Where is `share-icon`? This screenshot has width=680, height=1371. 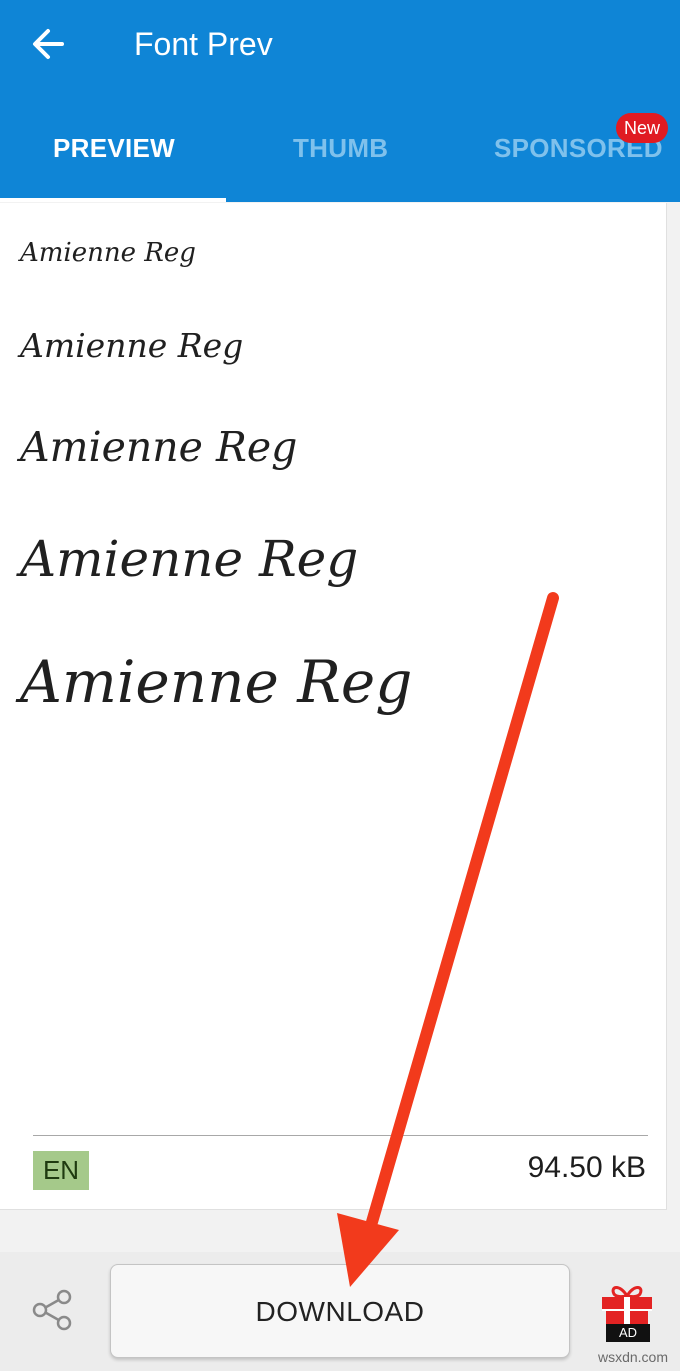
share-icon is located at coordinates (52, 1310).